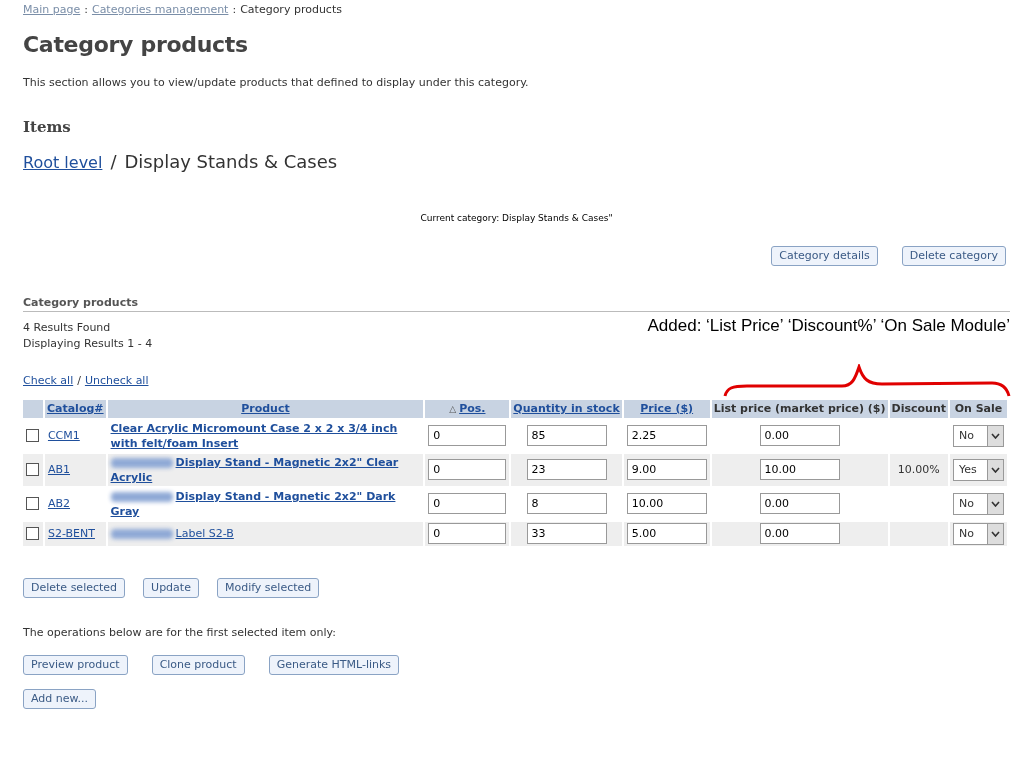 This screenshot has height=776, width=1026. Describe the element at coordinates (666, 436) in the screenshot. I see `price-field: 2.25` at that location.